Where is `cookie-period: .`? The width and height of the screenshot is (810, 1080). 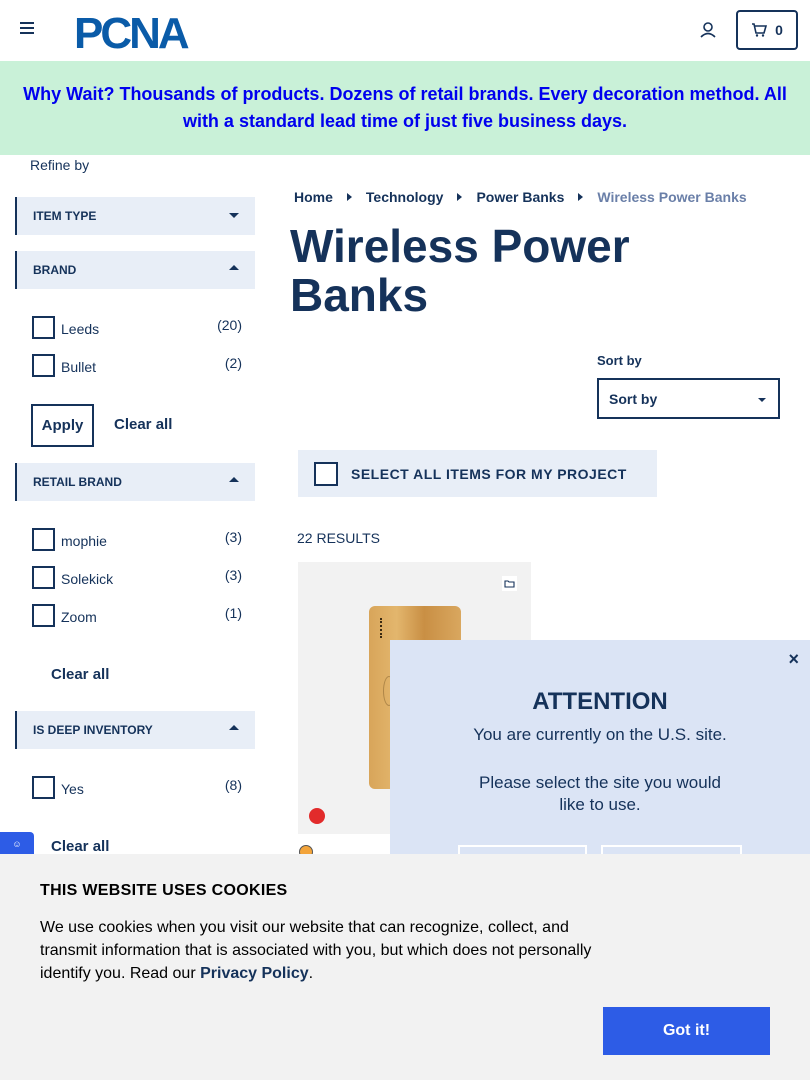 cookie-period: . is located at coordinates (311, 973).